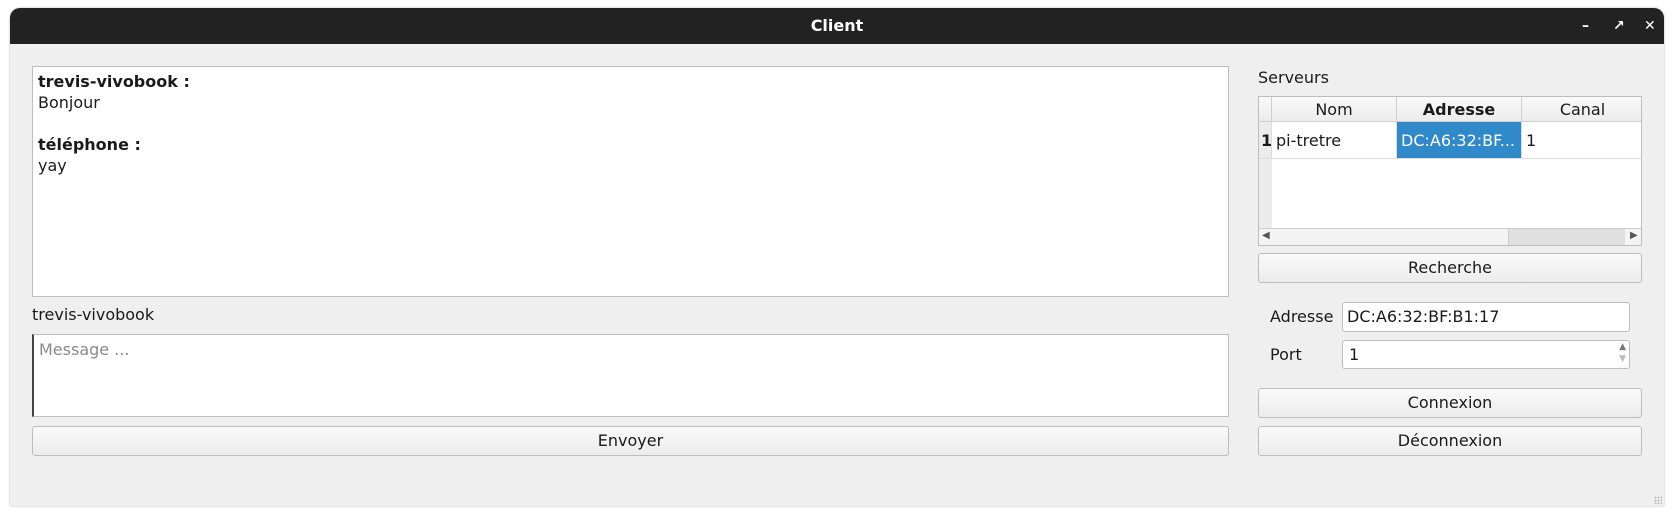 The height and width of the screenshot is (516, 1674). What do you see at coordinates (52, 165) in the screenshot?
I see `message-text: yay` at bounding box center [52, 165].